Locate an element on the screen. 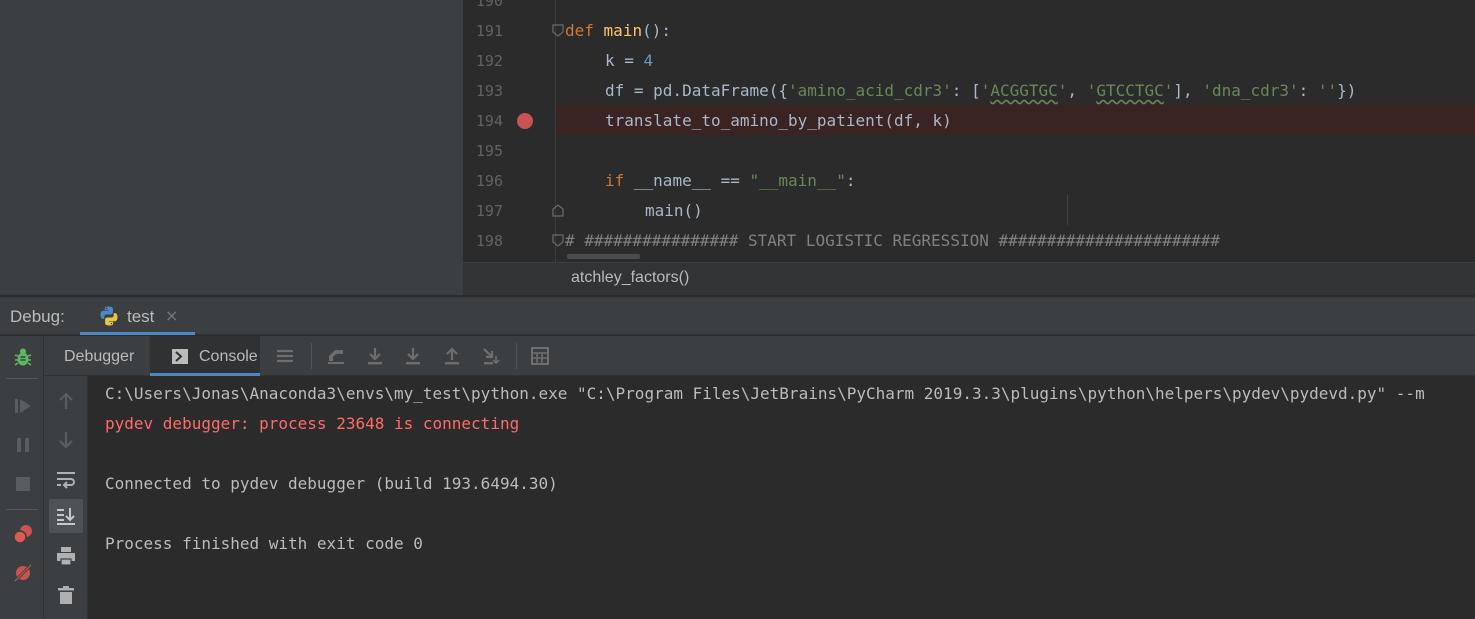 This screenshot has height=619, width=1475. fold-end-icon is located at coordinates (558, 210).